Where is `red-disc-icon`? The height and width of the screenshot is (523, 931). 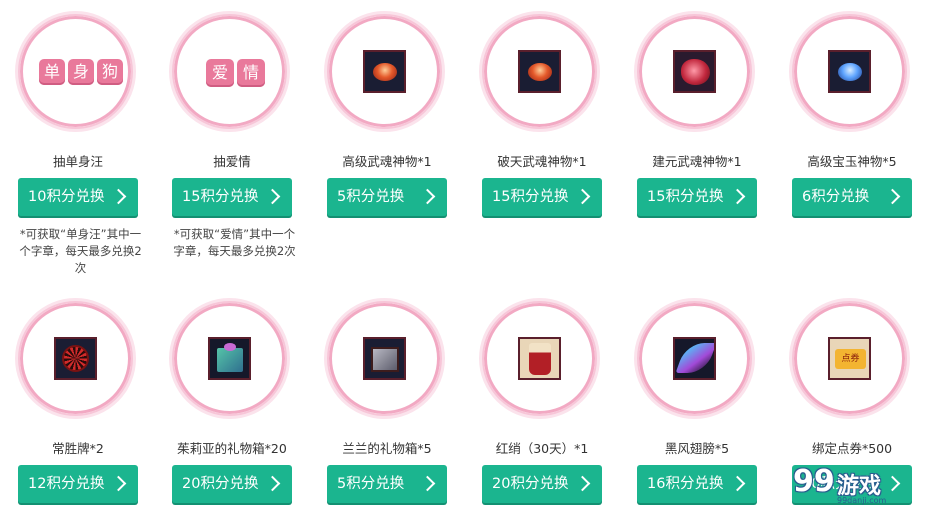
red-disc-icon is located at coordinates (384, 71).